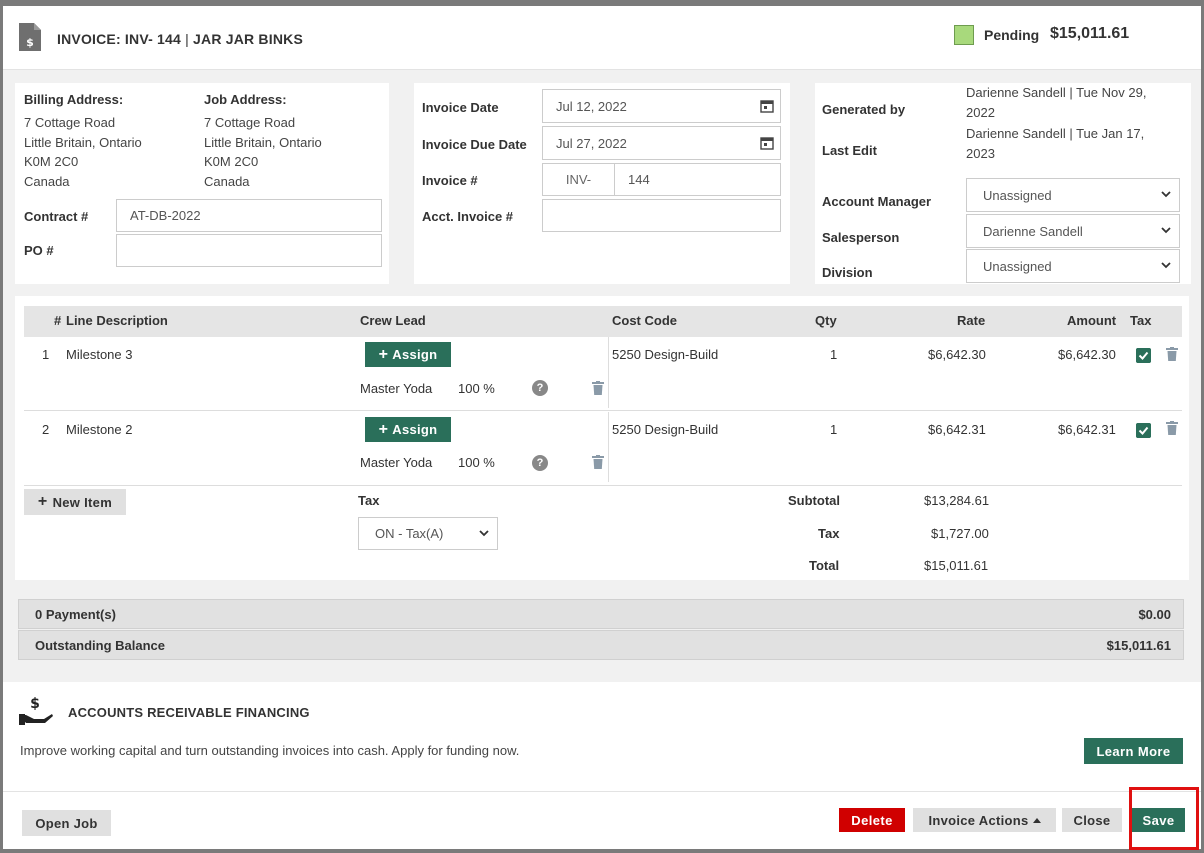 The height and width of the screenshot is (853, 1204). Describe the element at coordinates (1164, 818) in the screenshot. I see `save-highlight-box` at that location.